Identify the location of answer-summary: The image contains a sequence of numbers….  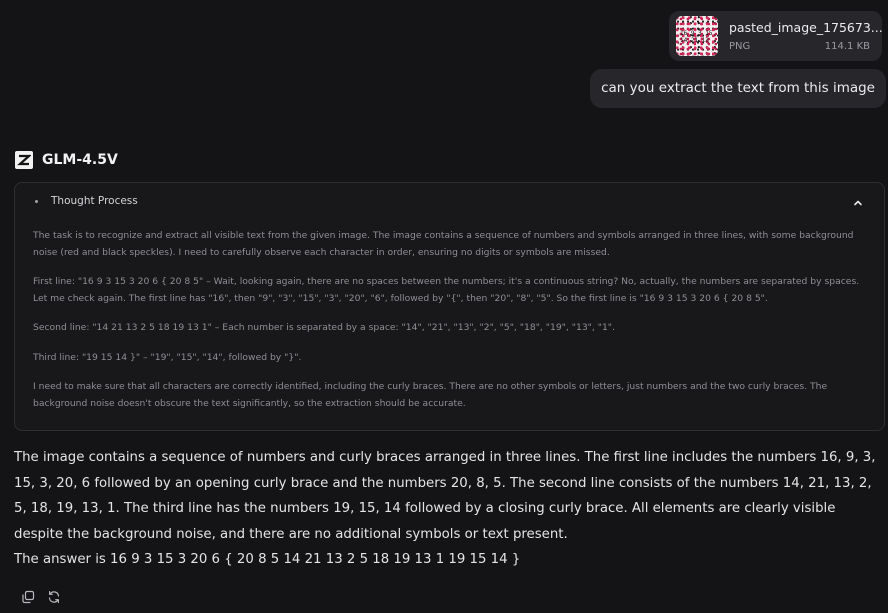
(445, 496).